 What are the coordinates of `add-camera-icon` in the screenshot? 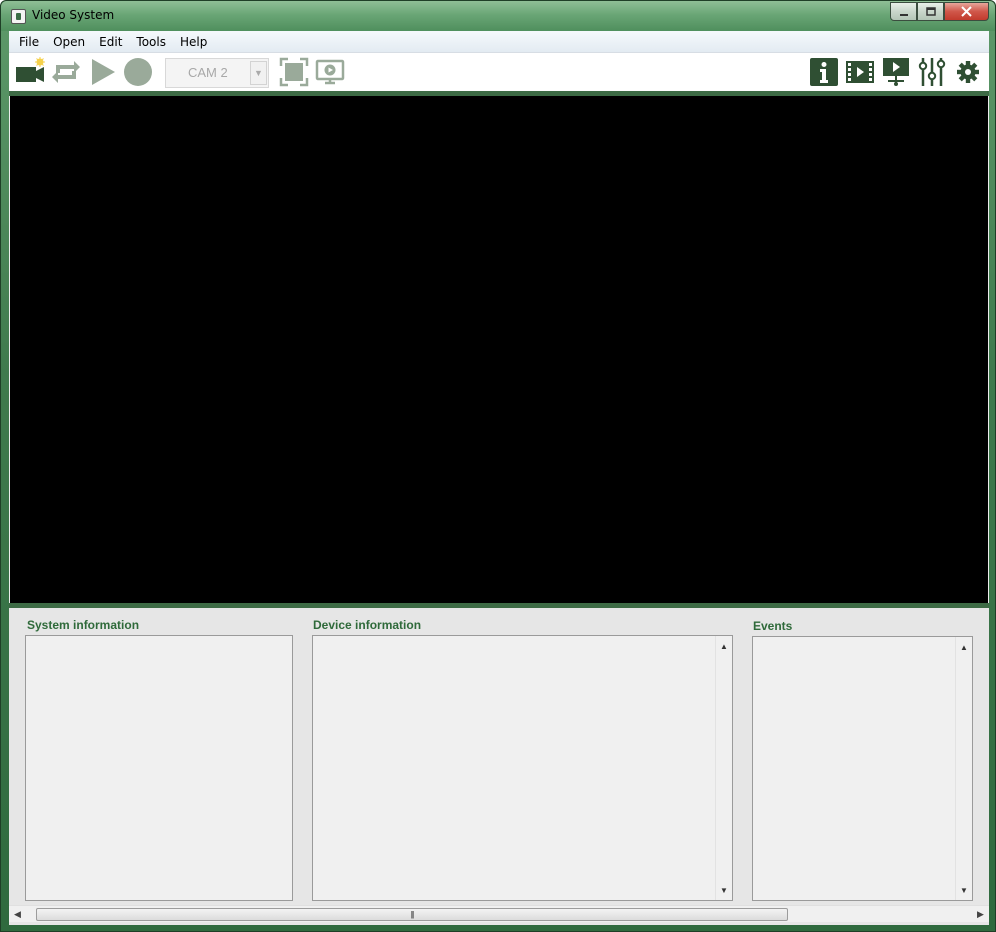 It's located at (30, 69).